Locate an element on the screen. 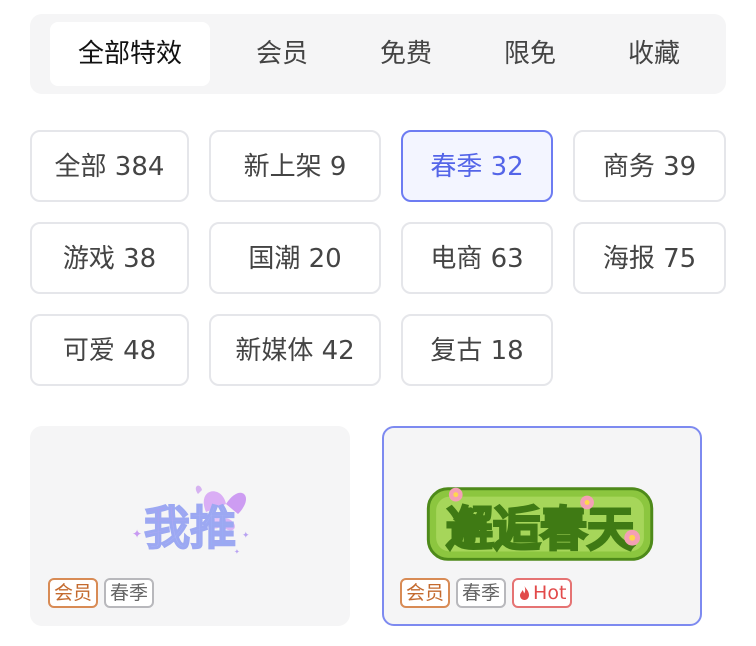 The height and width of the screenshot is (646, 756). effect-card: 我推 ✦ ✦ ✦ 会员 春季 is located at coordinates (190, 526).